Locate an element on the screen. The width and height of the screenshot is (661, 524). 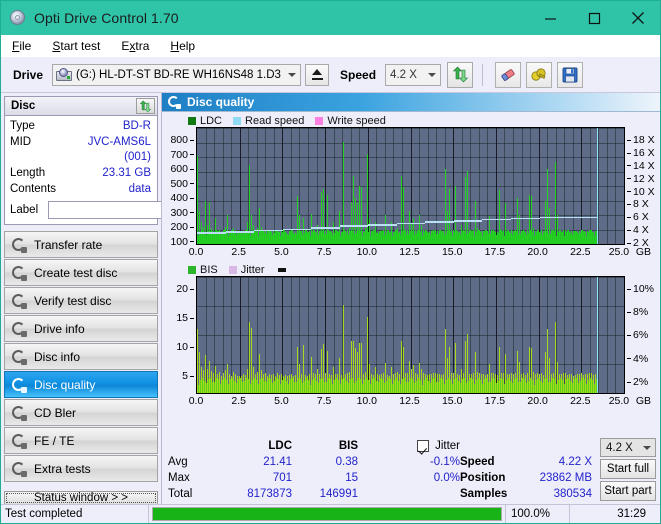
legend-label-bis: BIS is located at coordinates (209, 269).